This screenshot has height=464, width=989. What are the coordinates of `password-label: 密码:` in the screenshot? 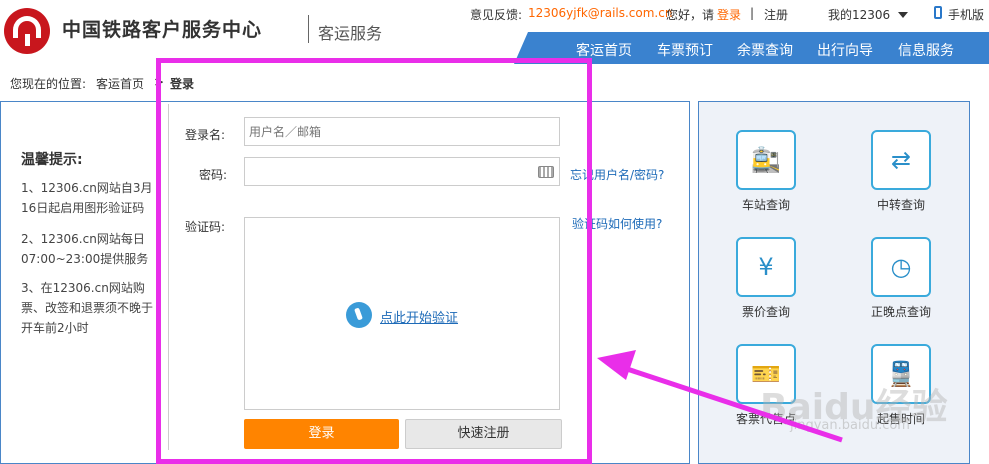 It's located at (213, 175).